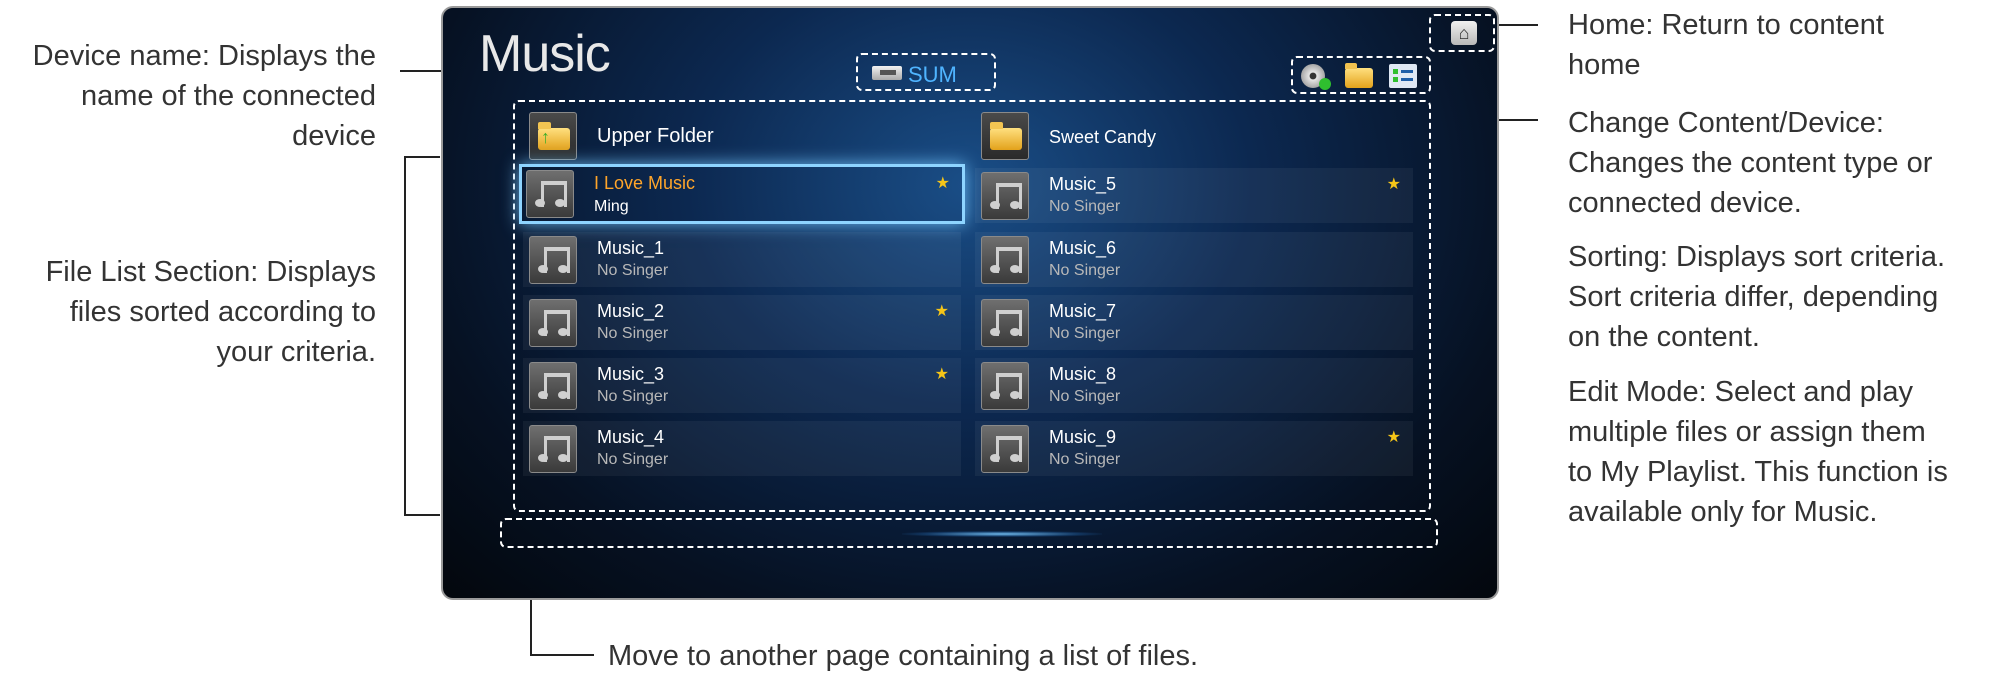 This screenshot has height=676, width=1991. I want to click on item-title: Music_1, so click(631, 248).